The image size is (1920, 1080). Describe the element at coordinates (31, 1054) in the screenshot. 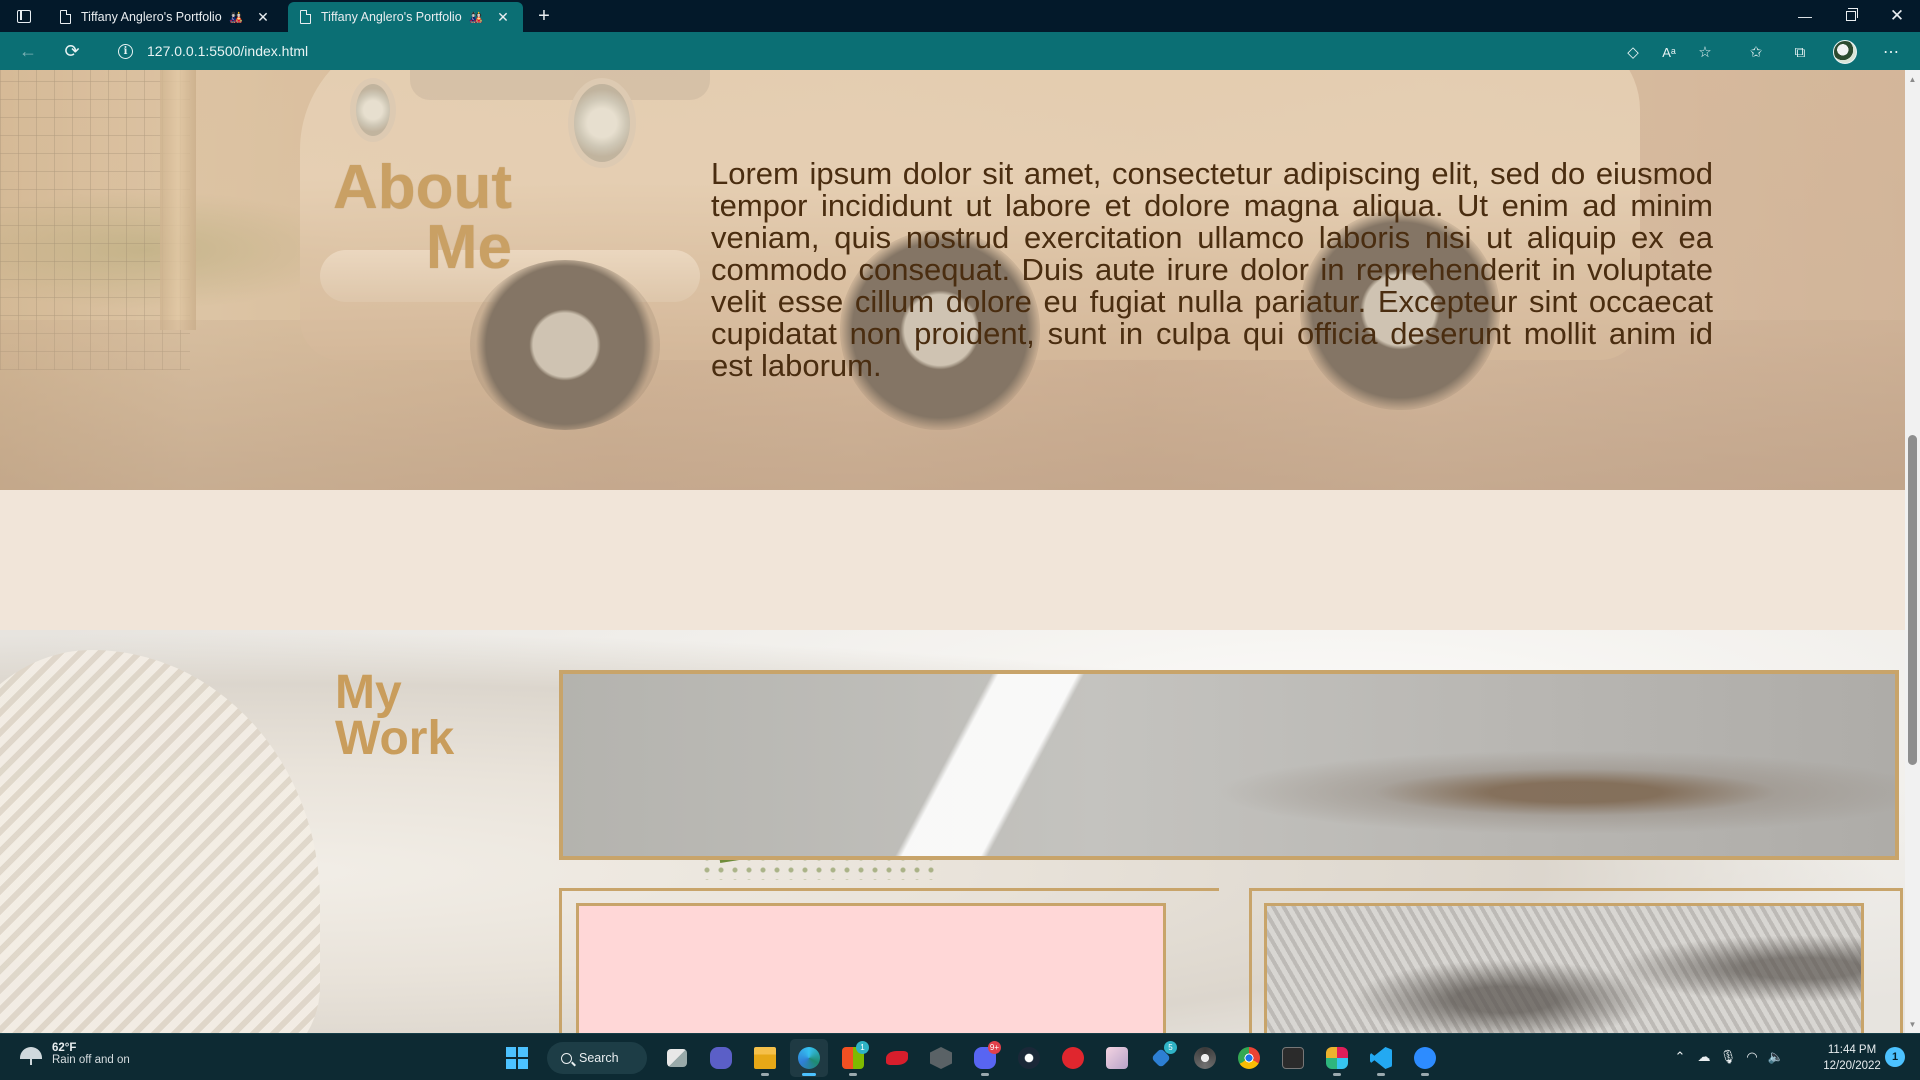

I see `umbrella-icon` at that location.